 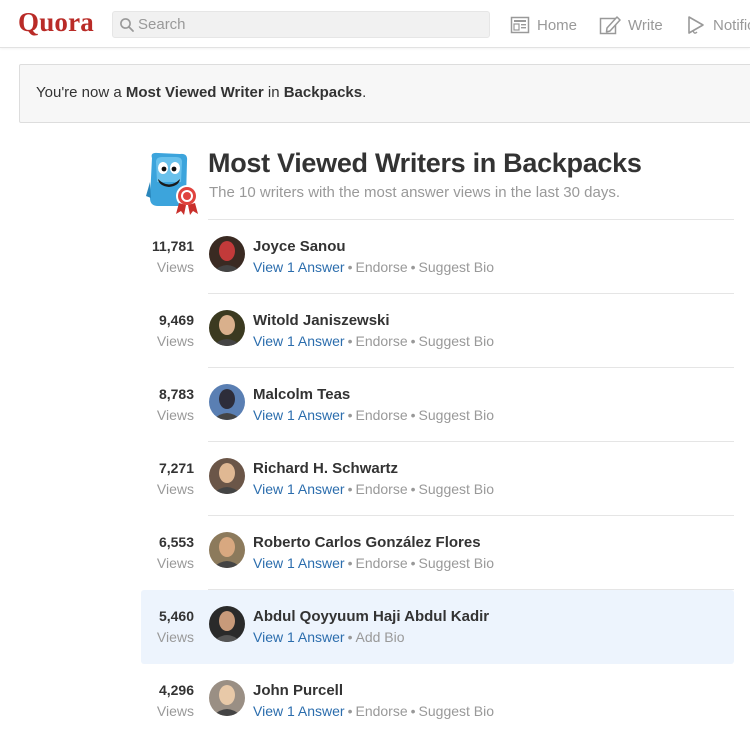 I want to click on notifications-bell-icon, so click(x=696, y=25).